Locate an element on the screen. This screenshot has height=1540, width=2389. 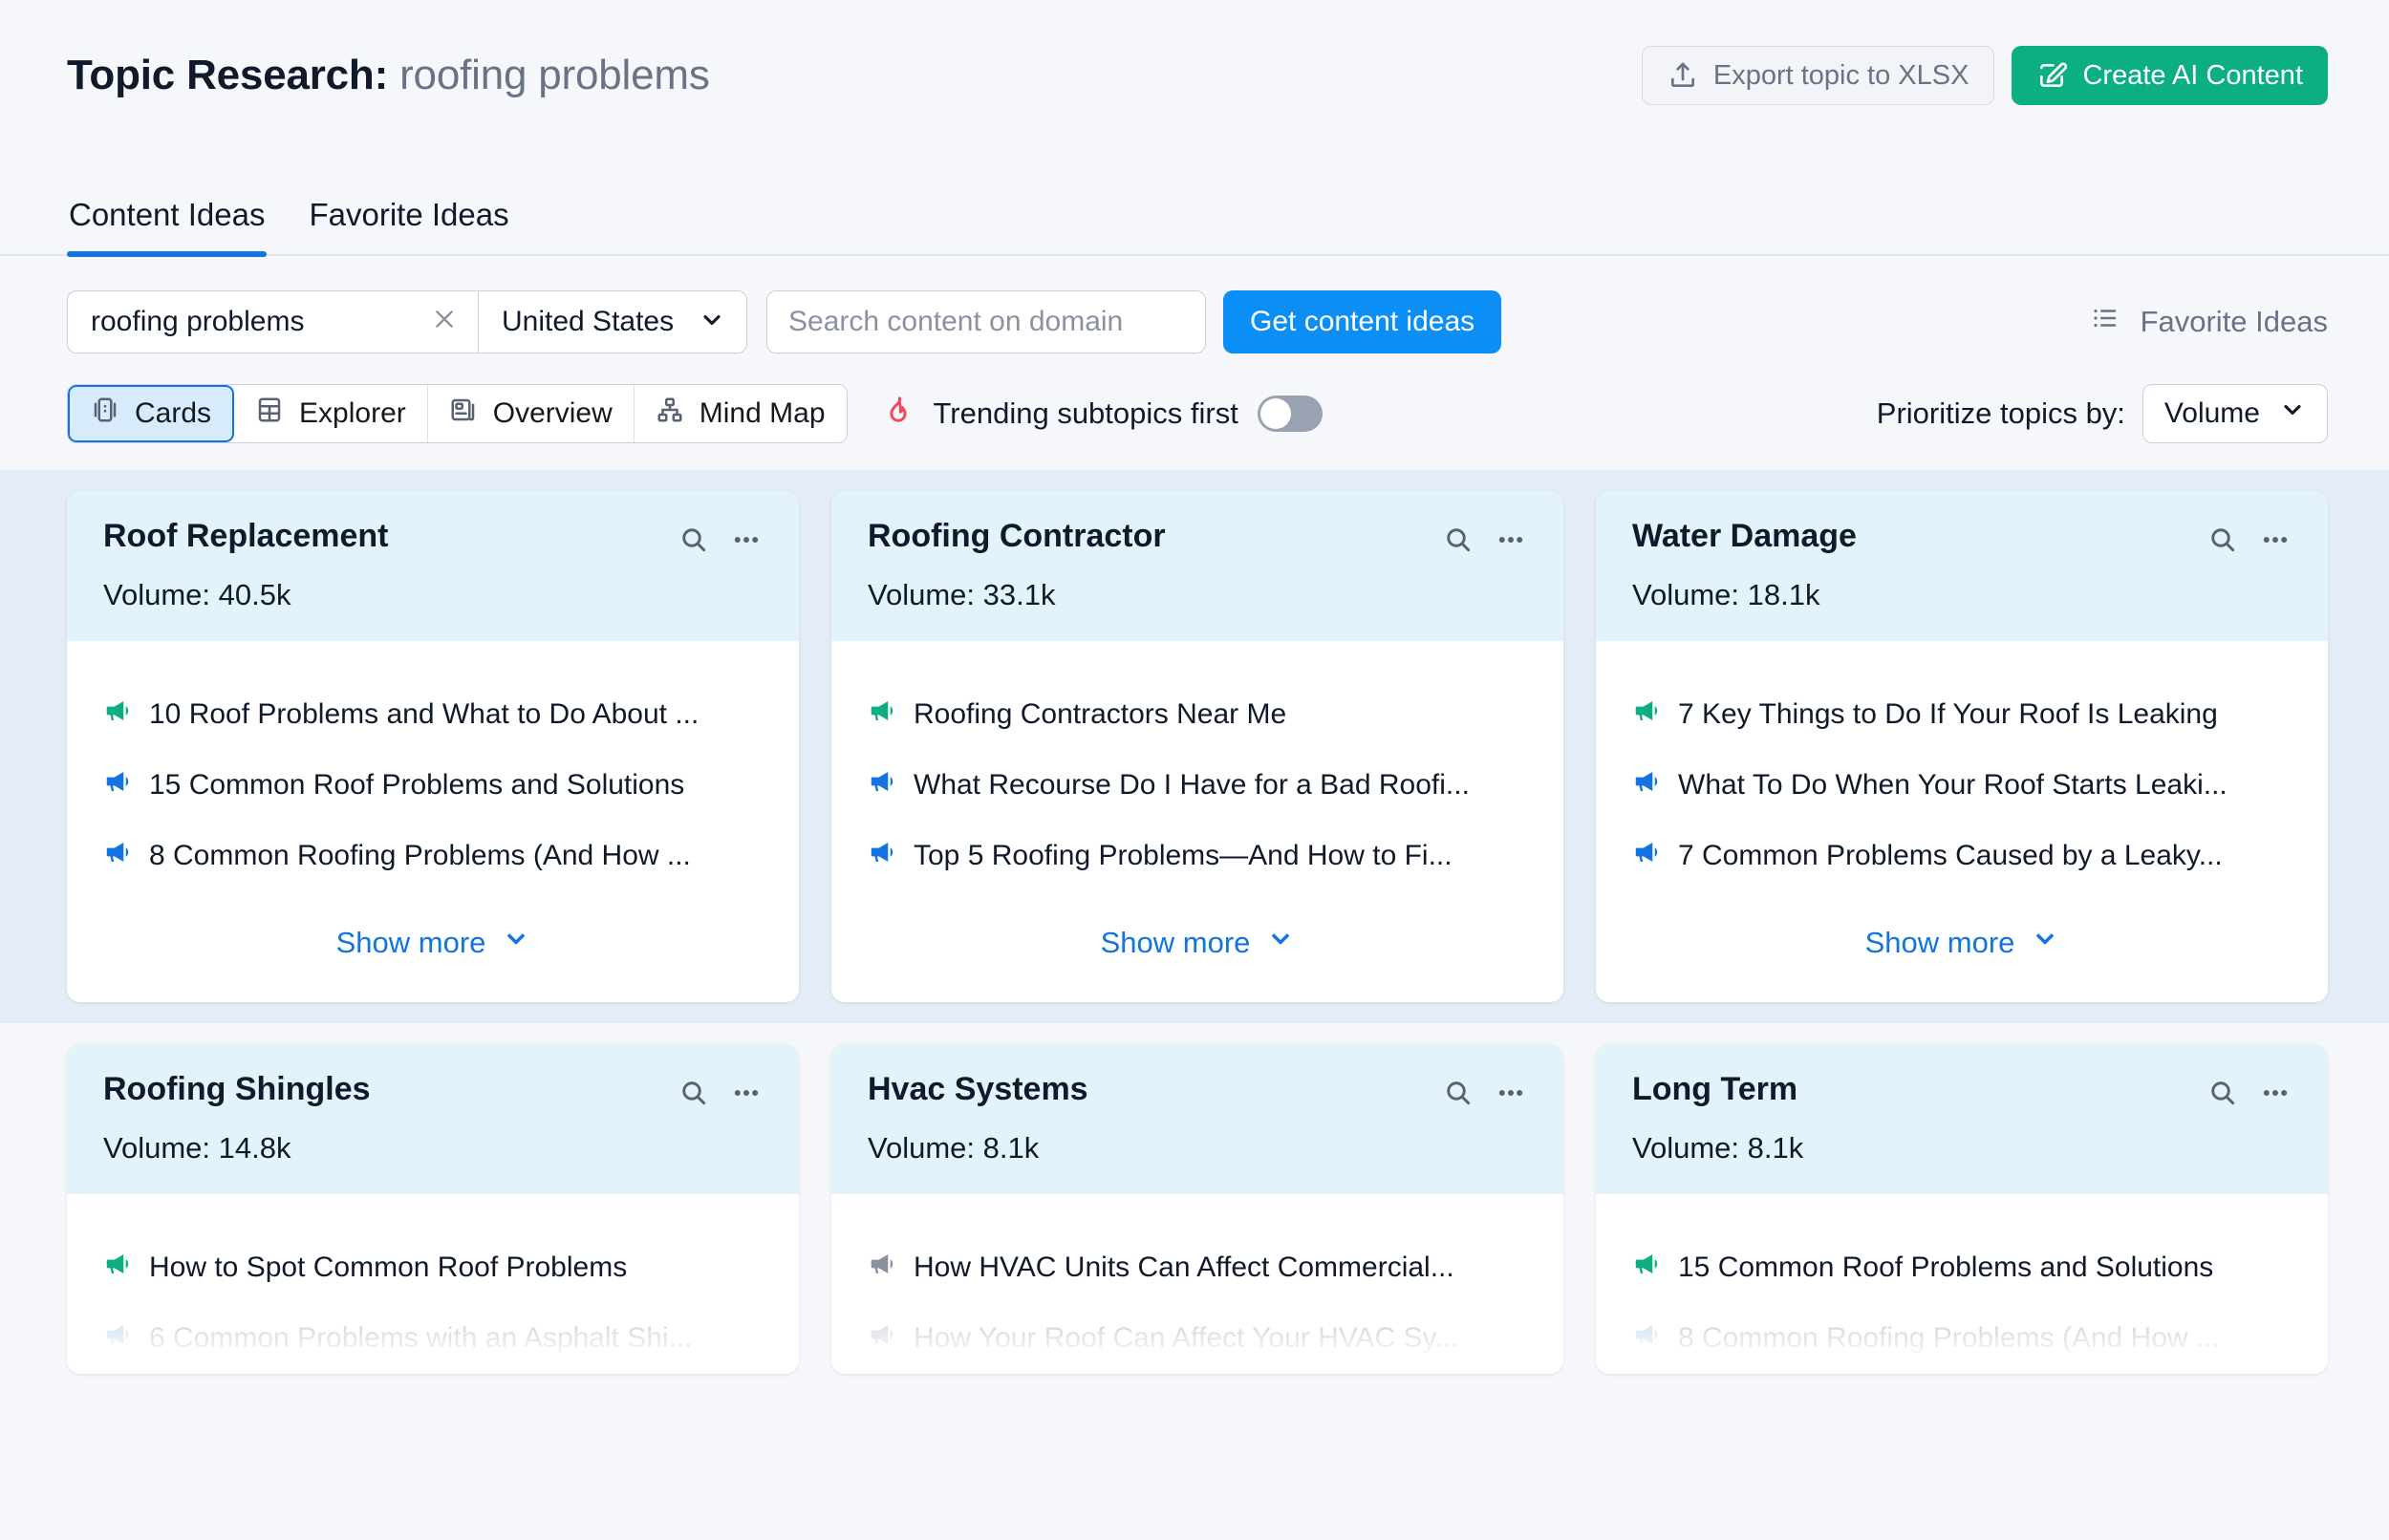
keyword-value: roofing problems is located at coordinates (198, 321).